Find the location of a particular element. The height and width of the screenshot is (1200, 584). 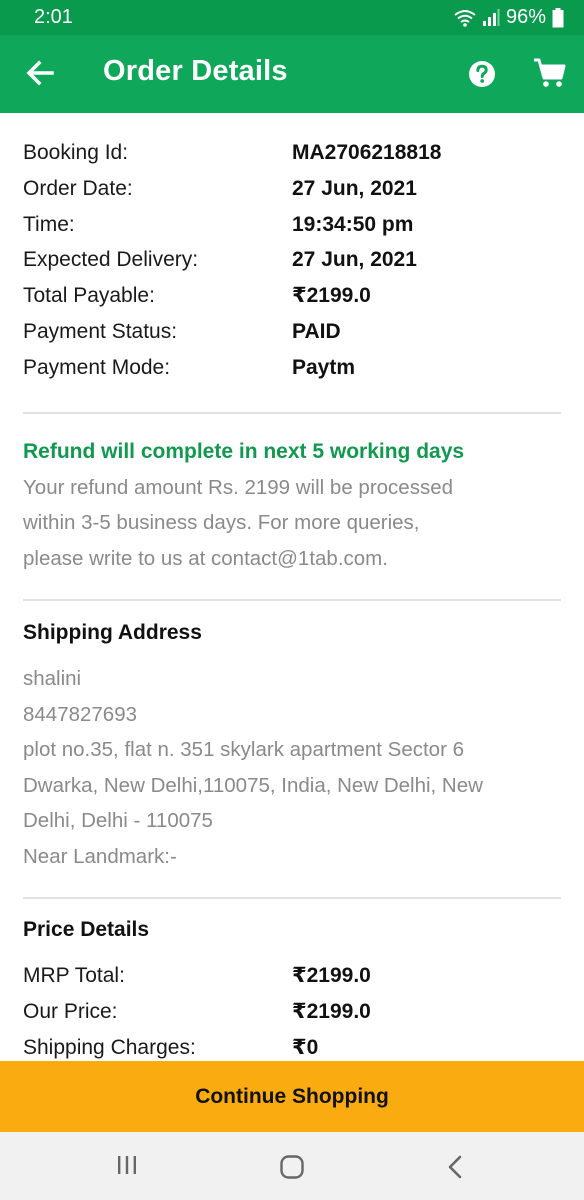

order-row-order-date: Order Date: 27 Jun, 2021 is located at coordinates (292, 189).